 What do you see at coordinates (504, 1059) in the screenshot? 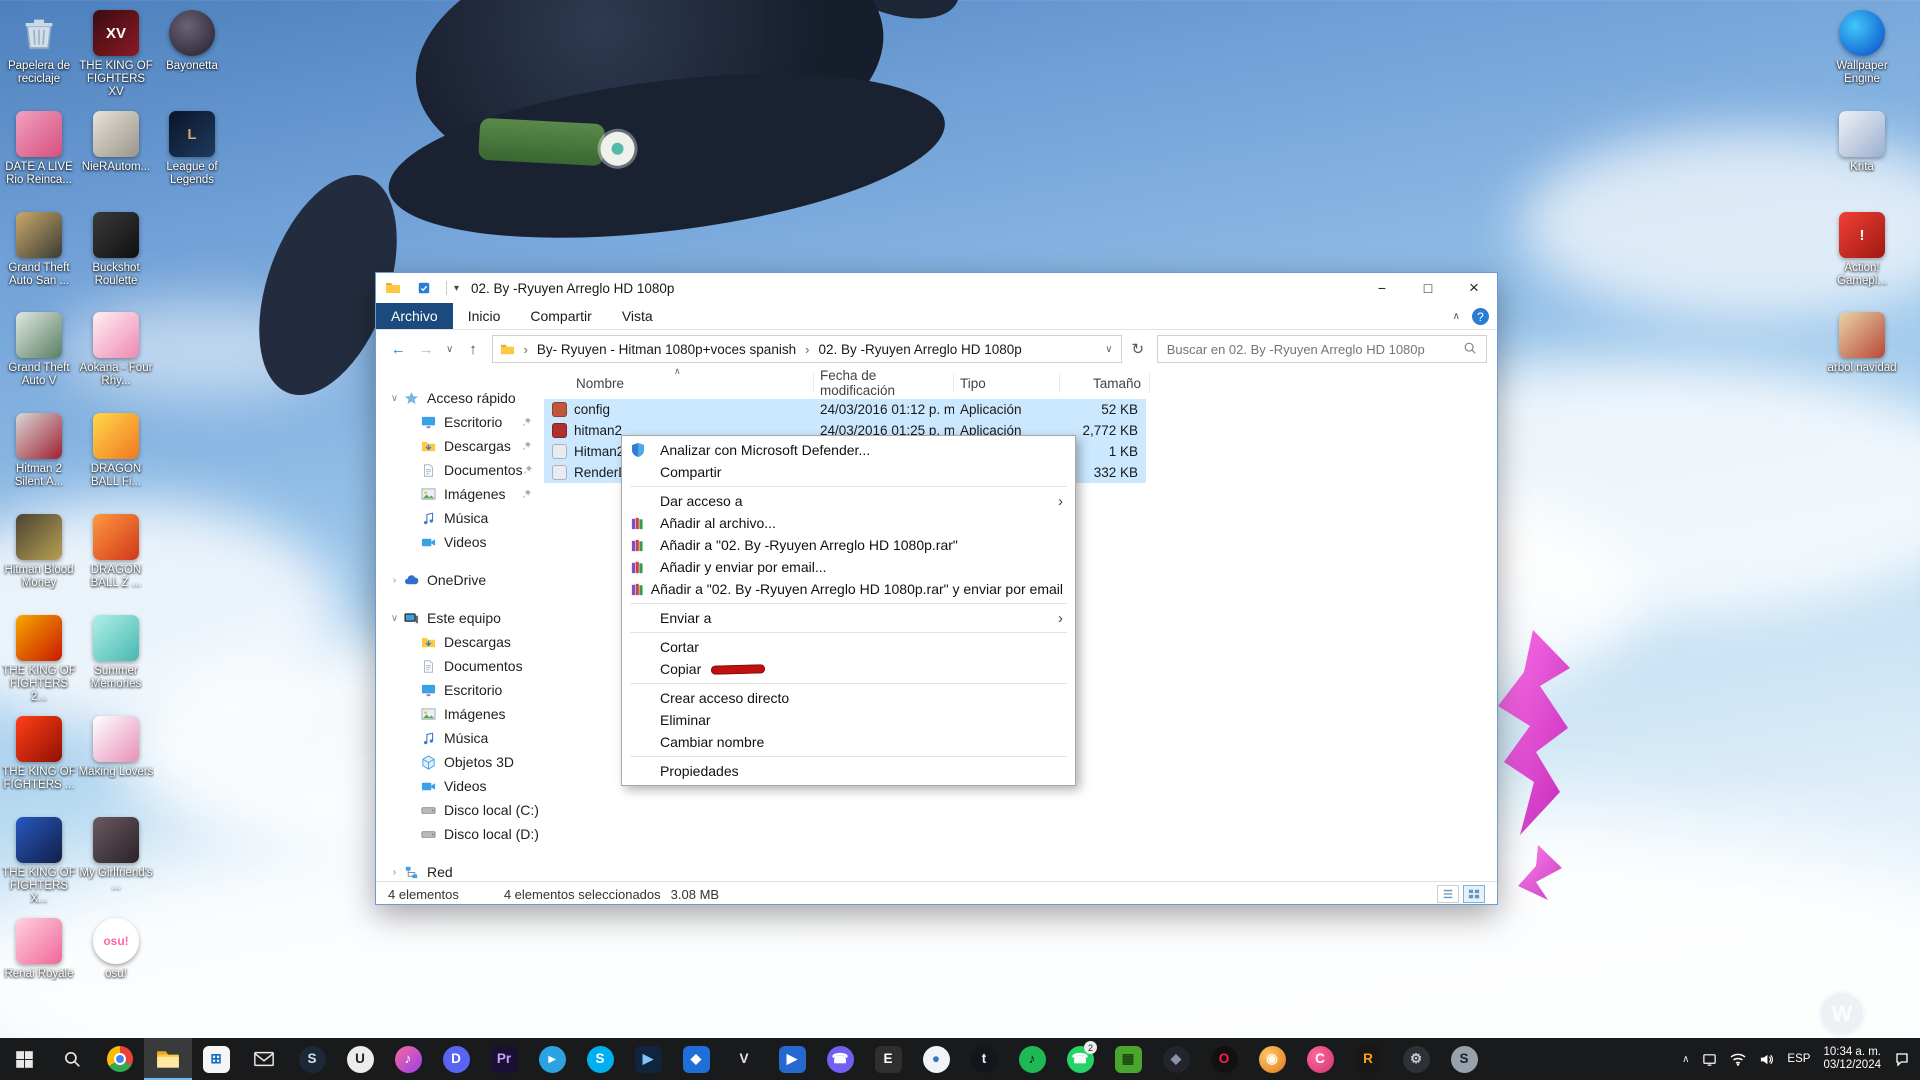
I see `premiere-pro-taskbar-icon: Pr` at bounding box center [504, 1059].